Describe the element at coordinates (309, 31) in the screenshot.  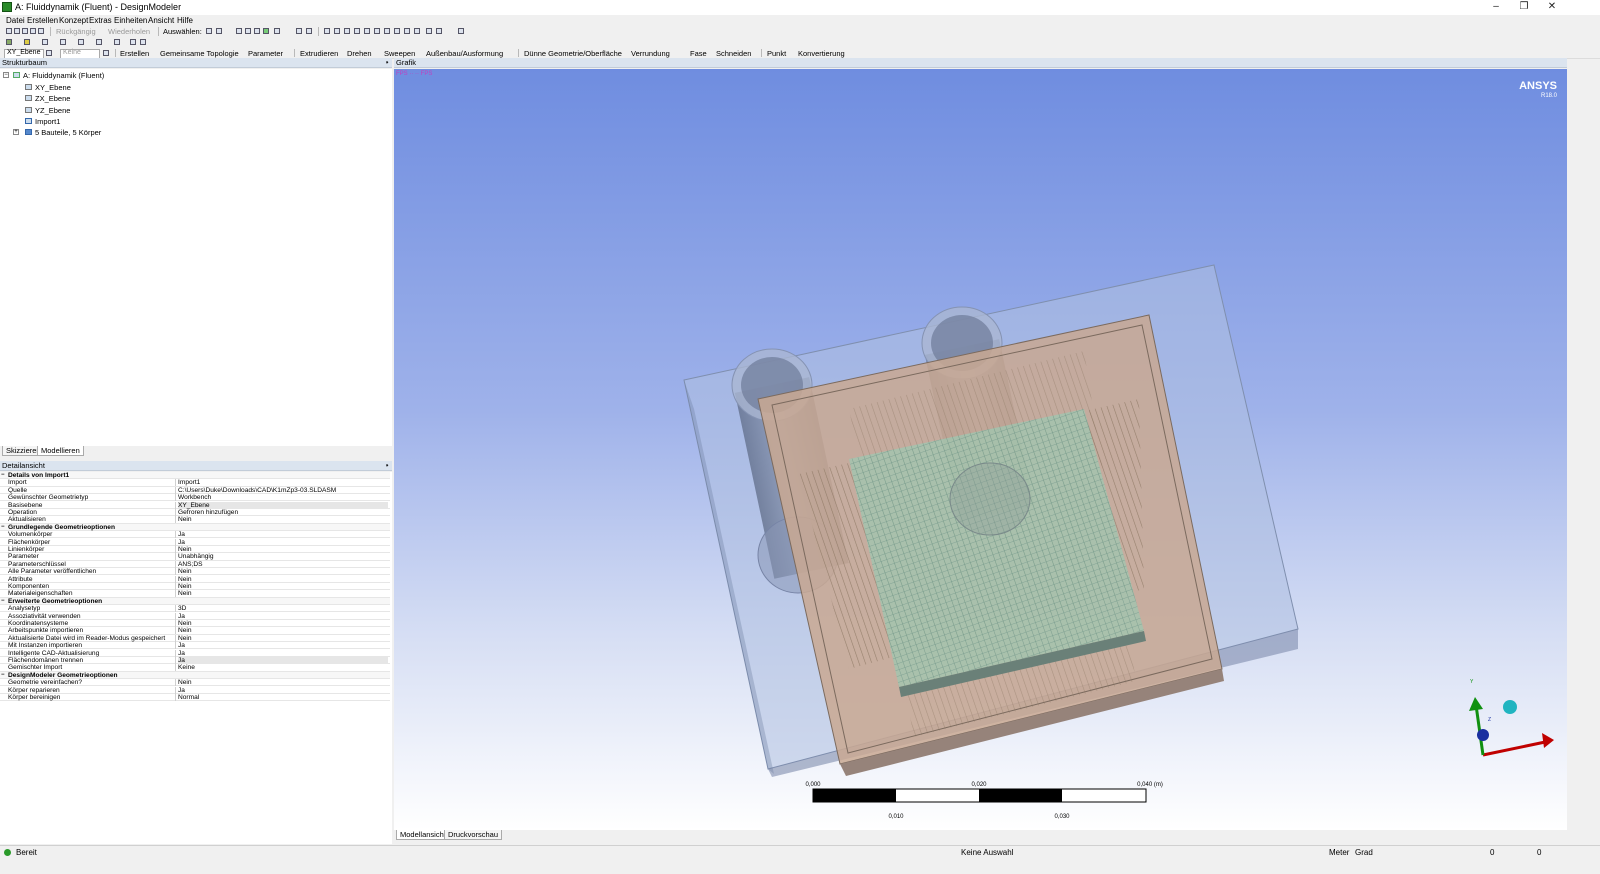
I see `deselect-icon` at that location.